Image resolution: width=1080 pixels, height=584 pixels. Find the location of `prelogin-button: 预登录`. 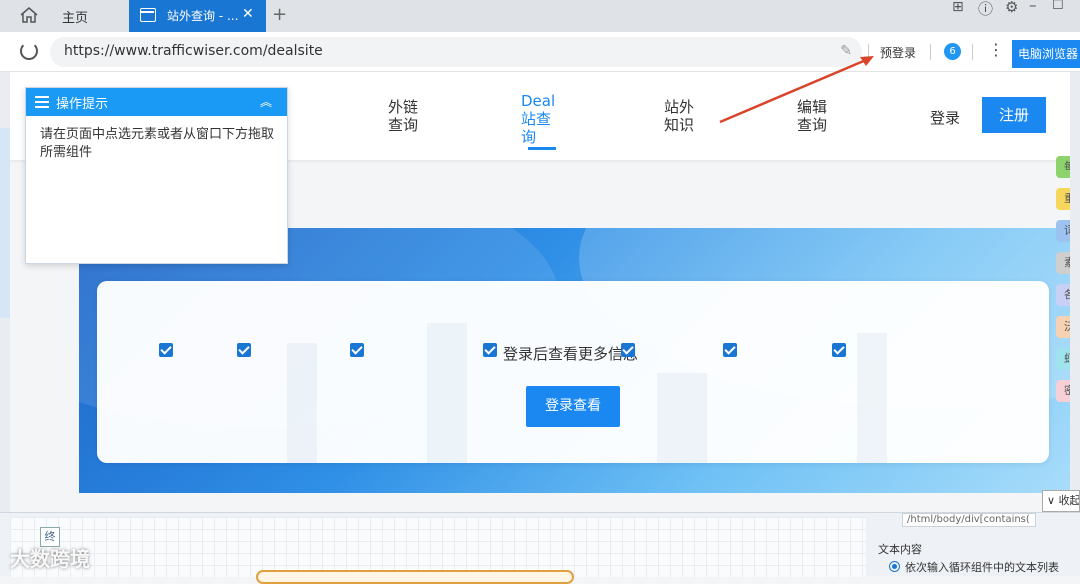

prelogin-button: 预登录 is located at coordinates (898, 52).